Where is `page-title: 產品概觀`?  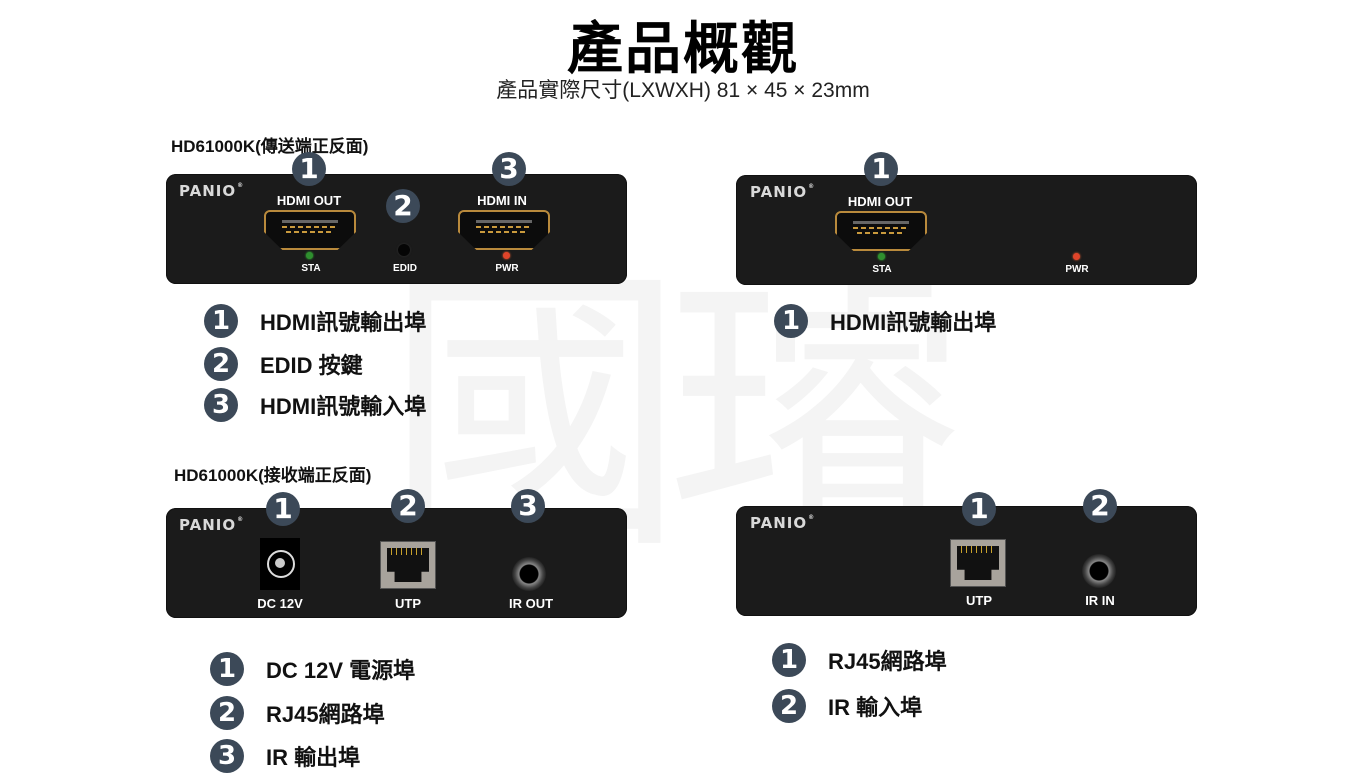 page-title: 產品概觀 is located at coordinates (683, 48).